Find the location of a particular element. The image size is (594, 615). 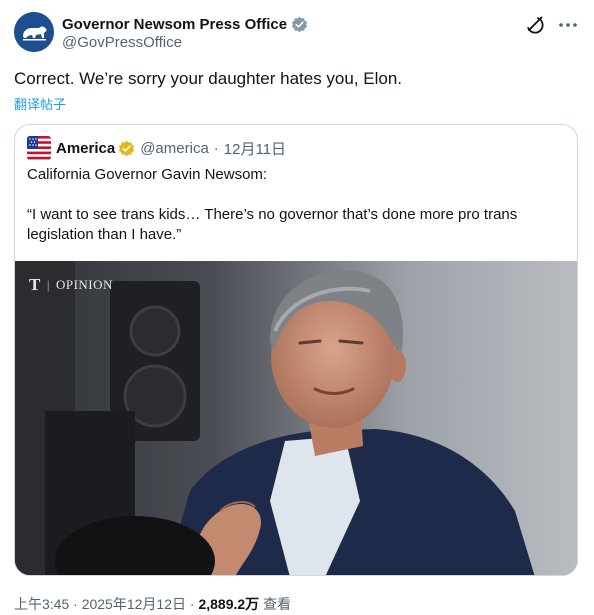

nyt-logo-icon: T is located at coordinates (35, 284).